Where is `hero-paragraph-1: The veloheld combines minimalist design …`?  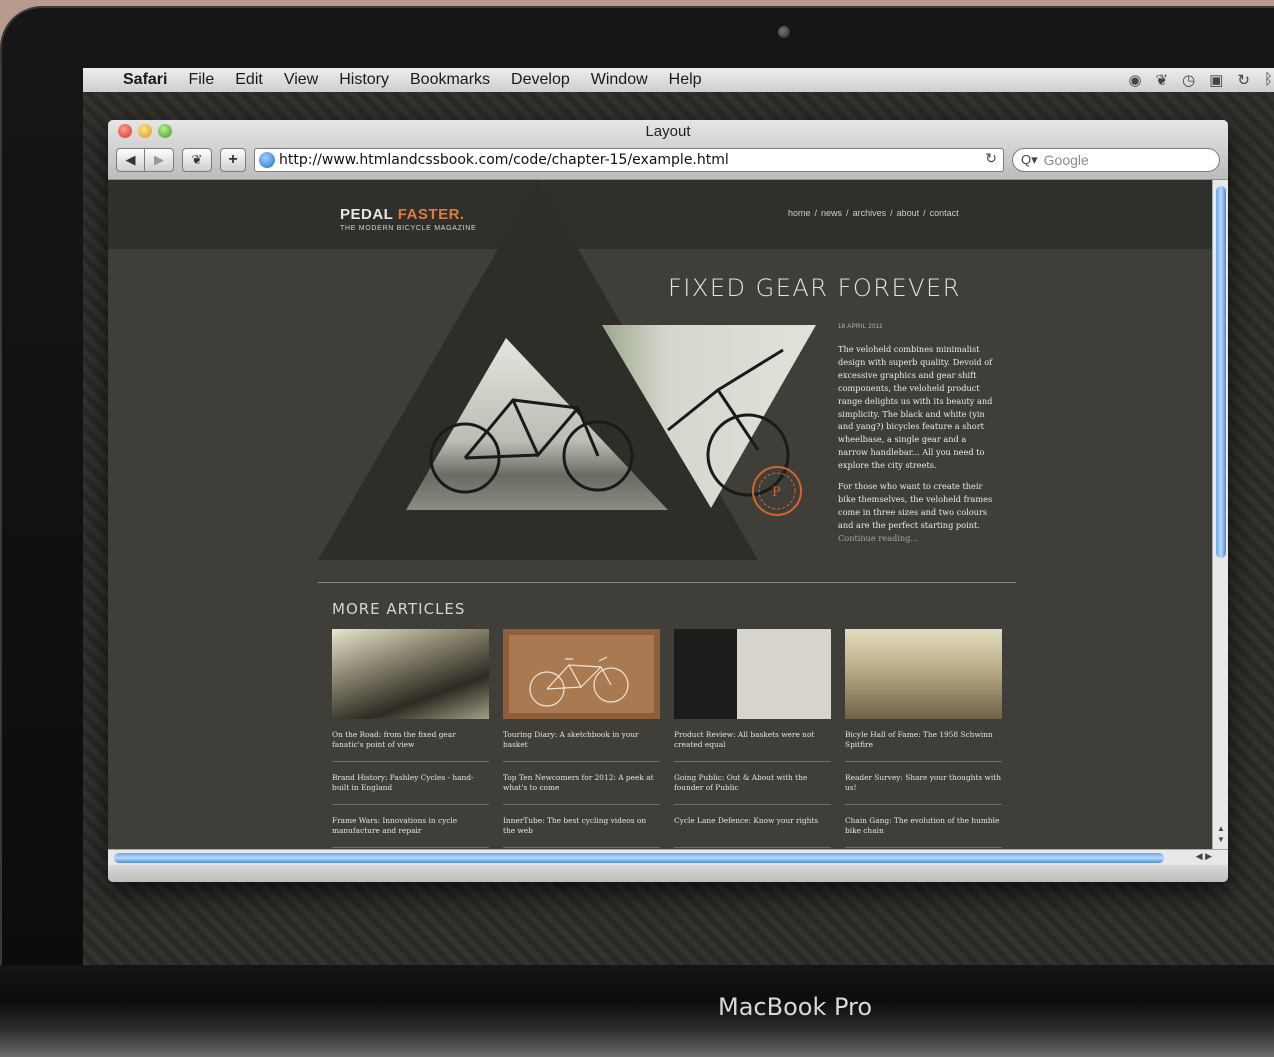 hero-paragraph-1: The veloheld combines minimalist design … is located at coordinates (915, 407).